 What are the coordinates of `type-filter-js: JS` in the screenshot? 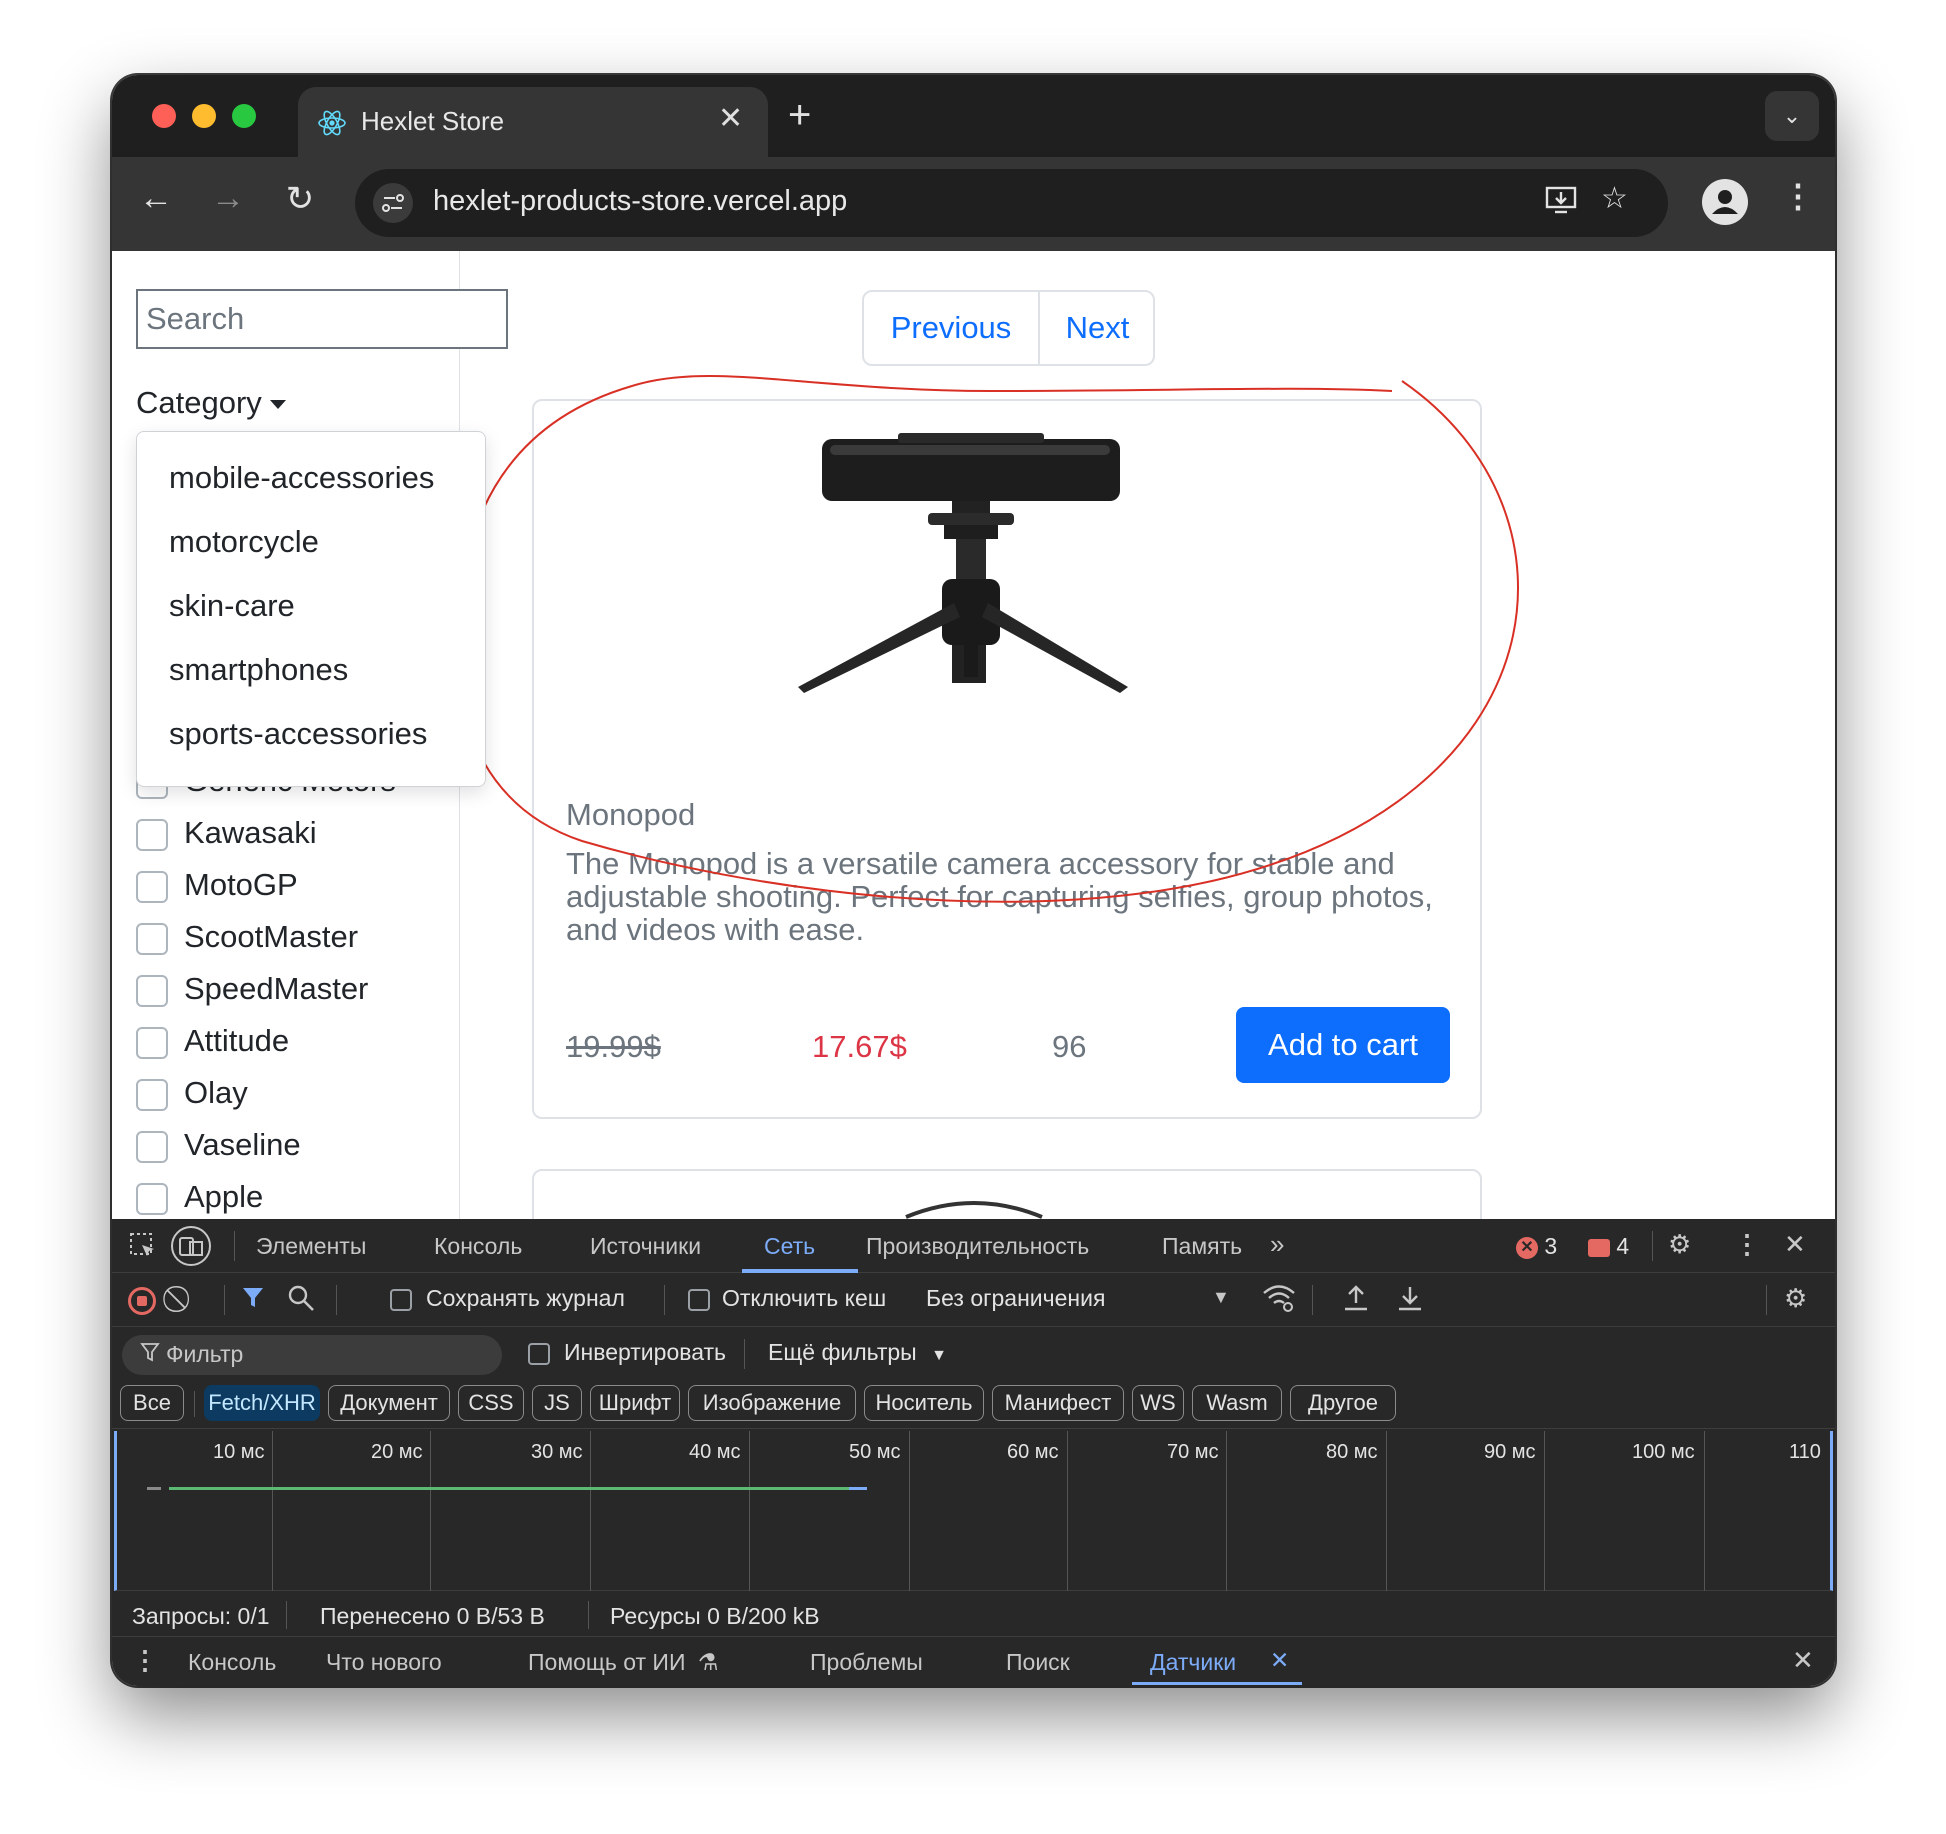 It's located at (557, 1403).